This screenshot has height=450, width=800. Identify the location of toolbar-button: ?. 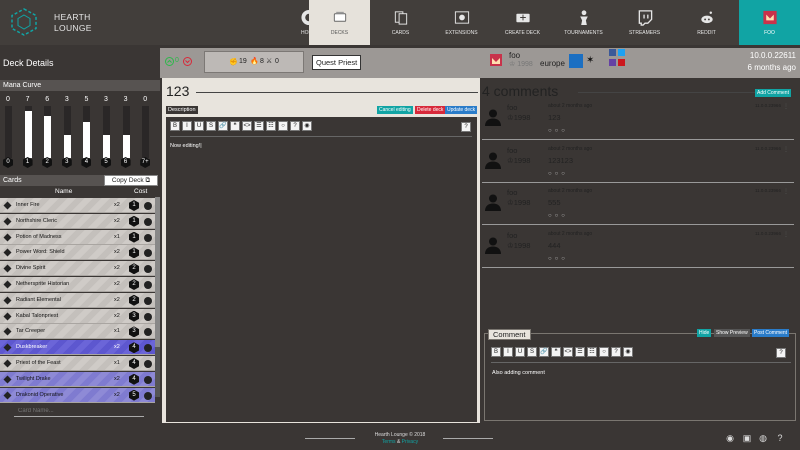
(295, 126).